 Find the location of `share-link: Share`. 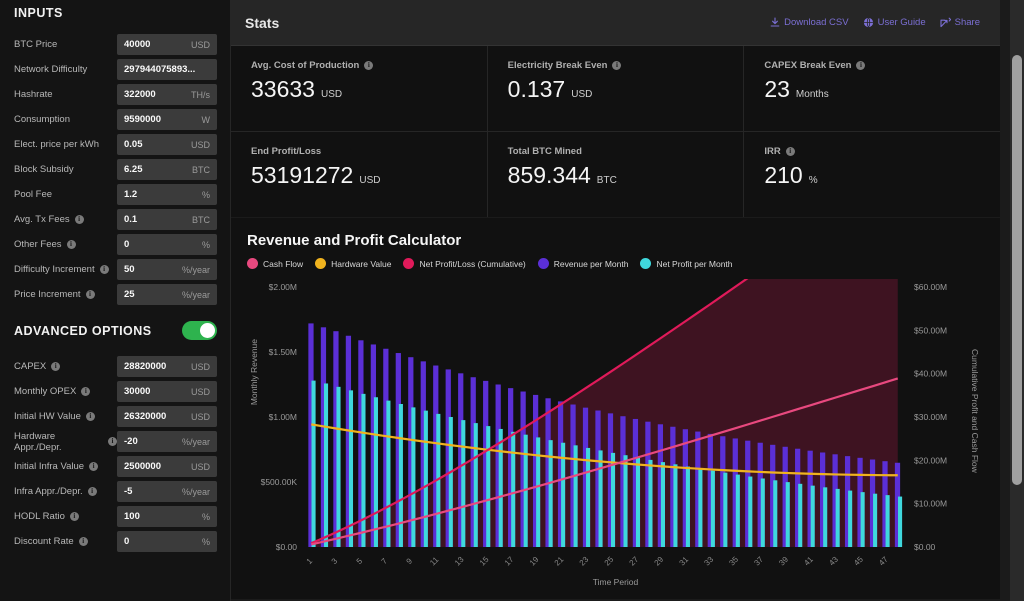

share-link: Share is located at coordinates (960, 22).